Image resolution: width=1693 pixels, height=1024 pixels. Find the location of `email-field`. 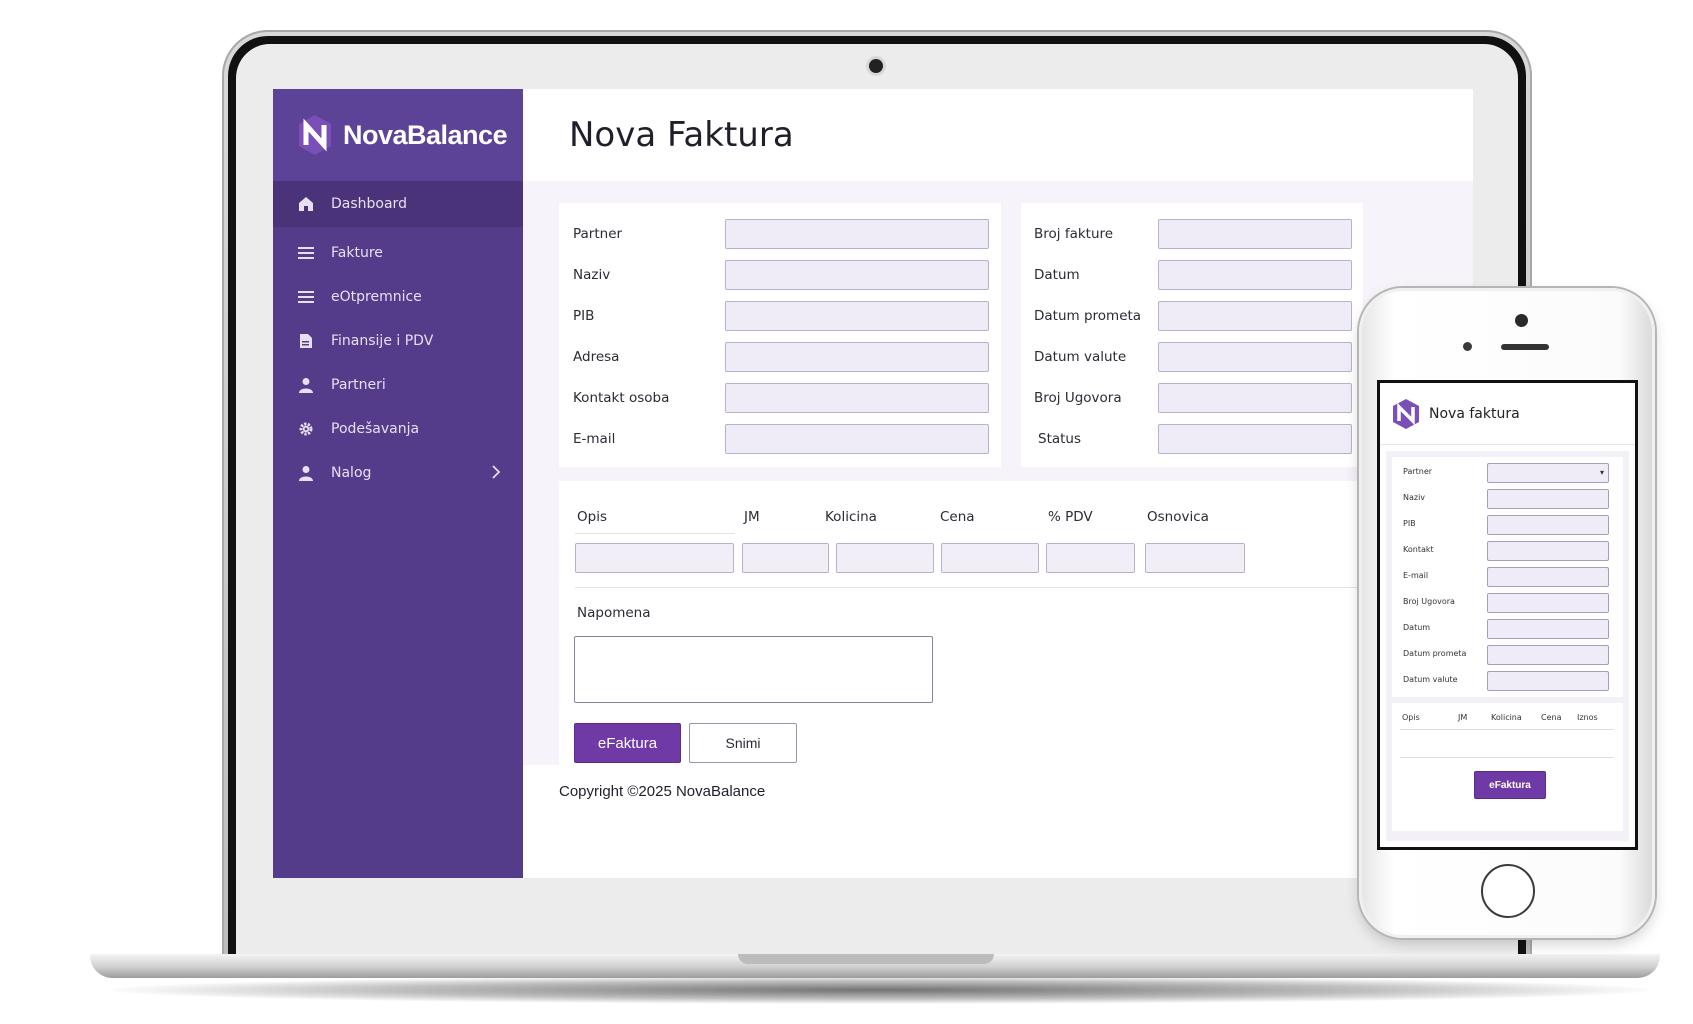

email-field is located at coordinates (857, 439).